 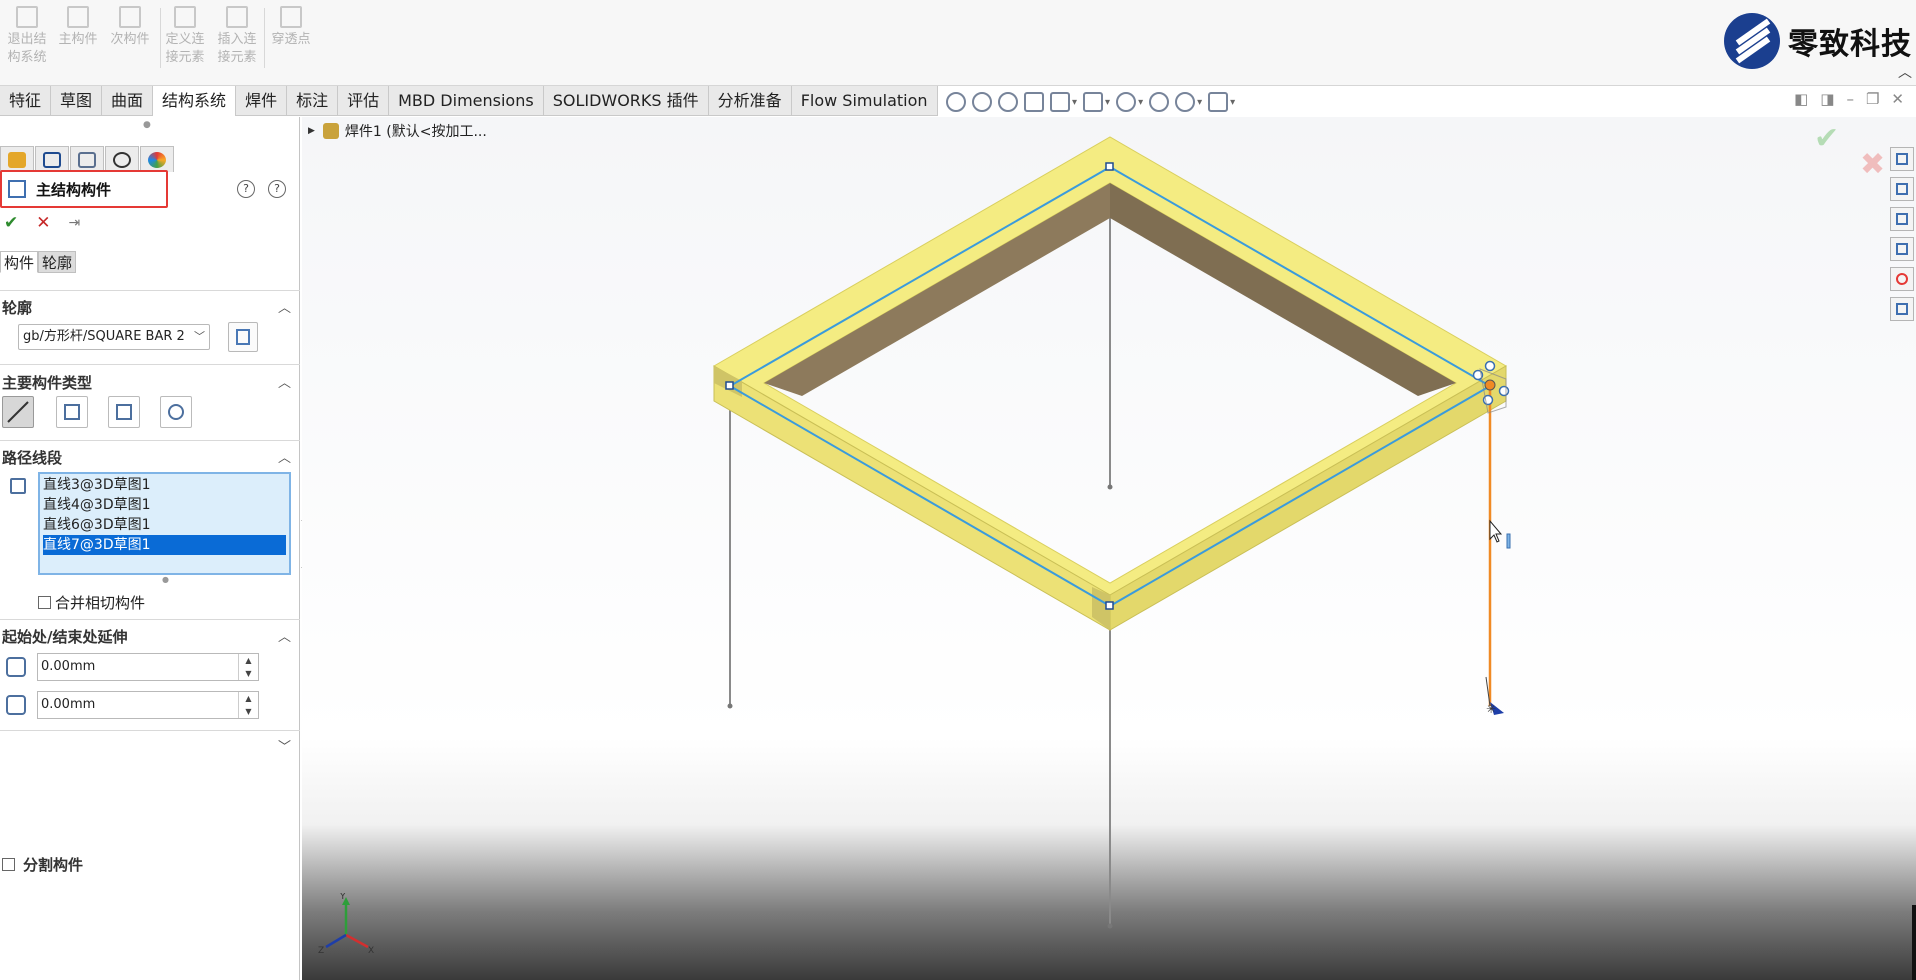 What do you see at coordinates (148, 705) in the screenshot?
I see `end-extension-input: 0.00mm ▲ ▼` at bounding box center [148, 705].